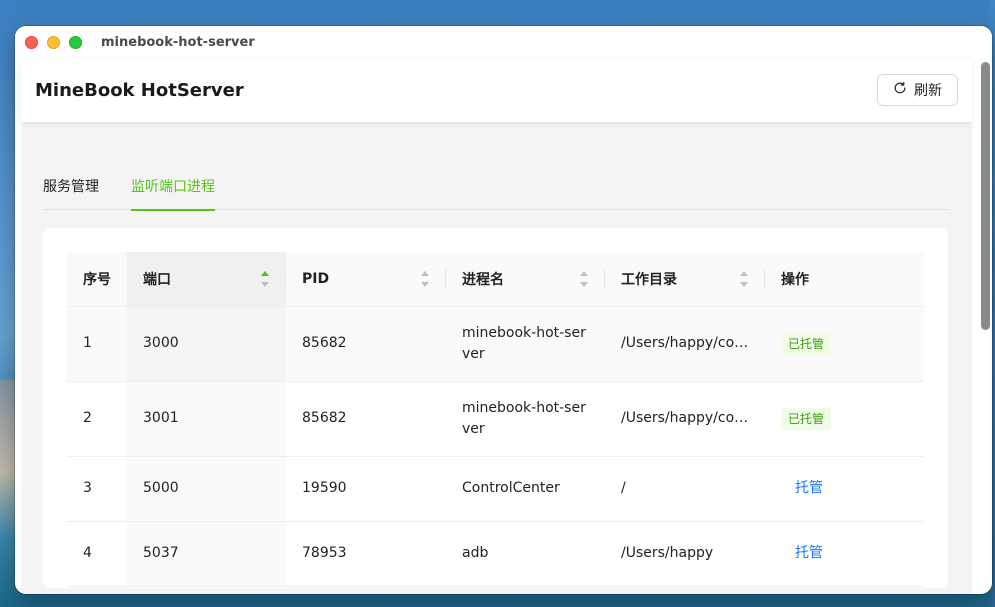 This screenshot has height=607, width=995. Describe the element at coordinates (206, 489) in the screenshot. I see `cell-port: 5000` at that location.